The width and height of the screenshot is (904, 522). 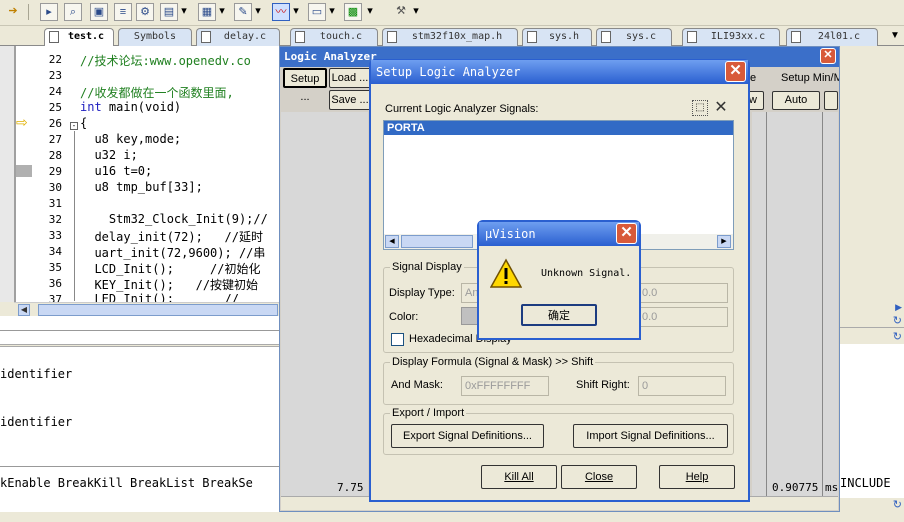 What do you see at coordinates (519, 477) in the screenshot?
I see `kill-all-button: Kill All` at bounding box center [519, 477].